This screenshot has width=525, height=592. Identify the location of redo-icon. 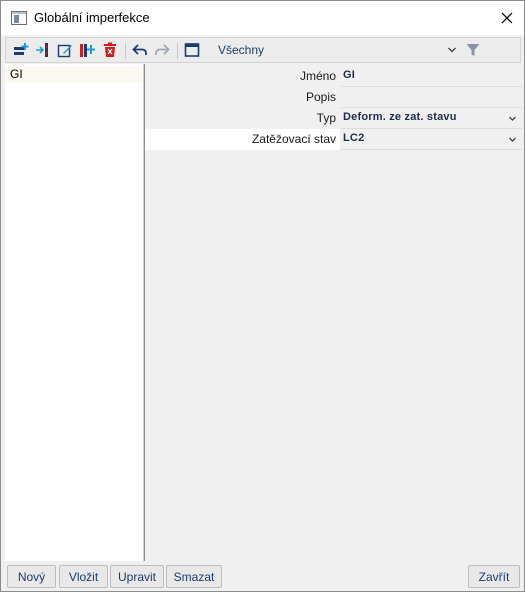
(162, 49).